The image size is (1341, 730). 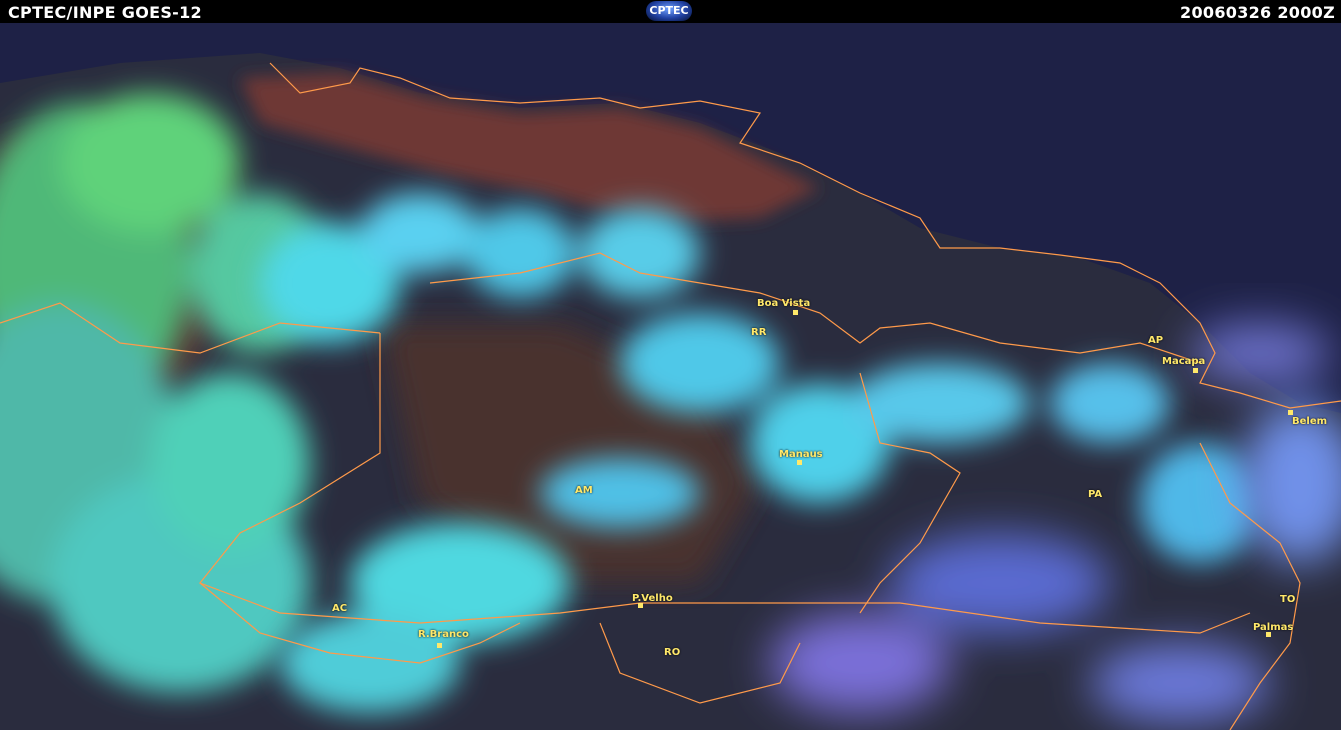 I want to click on city-marker-macapa, so click(x=1195, y=370).